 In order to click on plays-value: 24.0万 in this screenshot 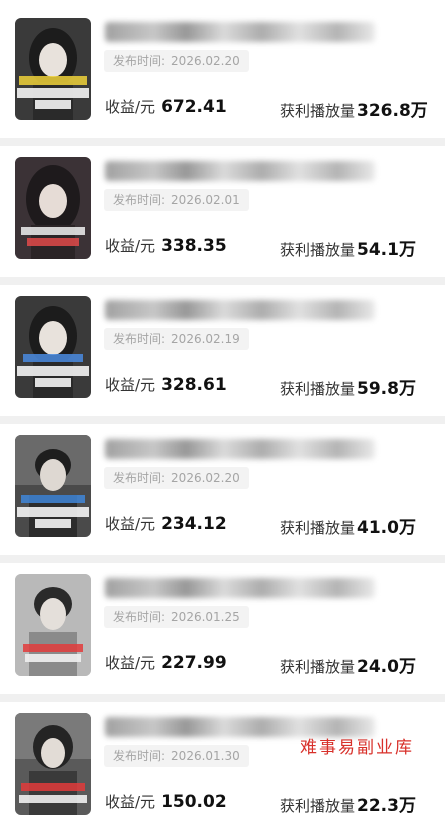, I will do `click(386, 667)`.